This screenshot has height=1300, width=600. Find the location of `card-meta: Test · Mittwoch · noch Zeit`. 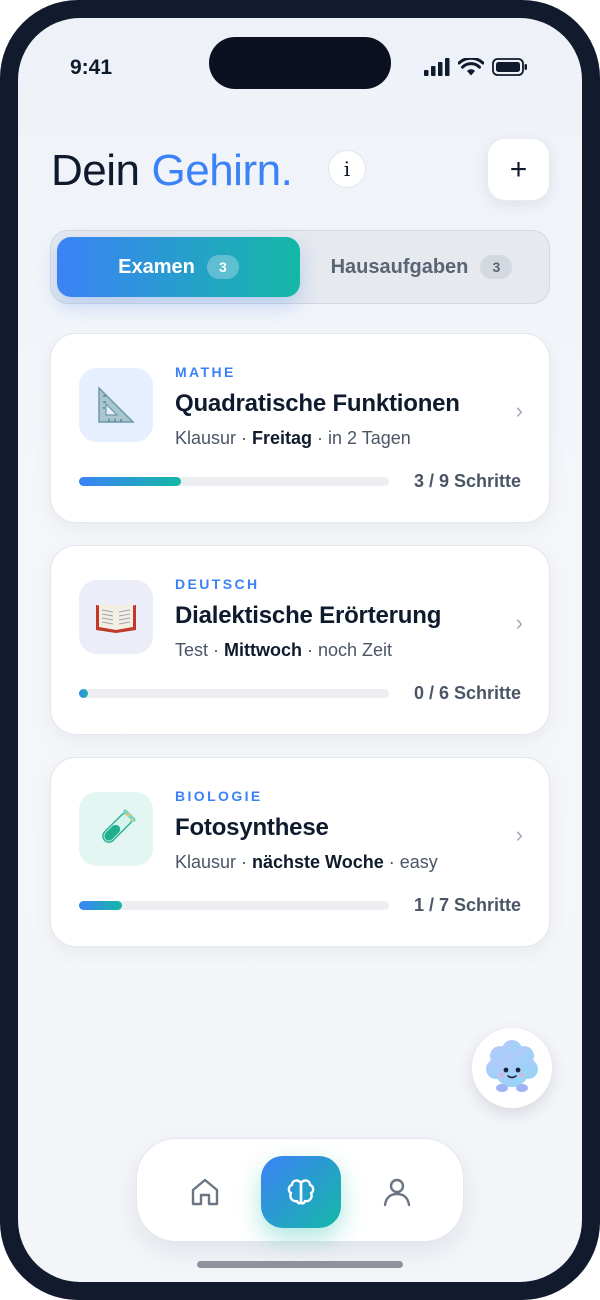

card-meta: Test · Mittwoch · noch Zeit is located at coordinates (284, 650).